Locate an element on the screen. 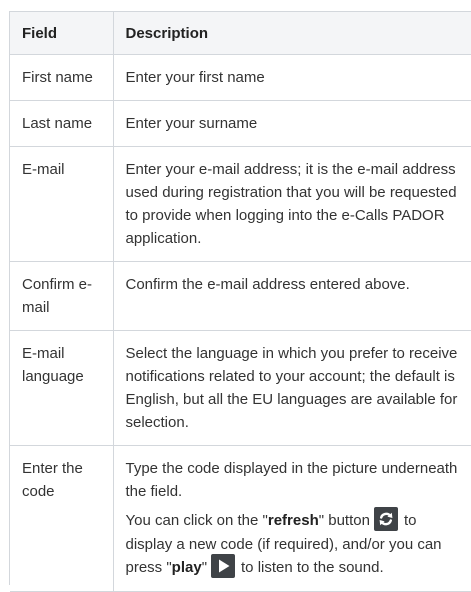 Image resolution: width=471 pixels, height=592 pixels. text-fragment: " is located at coordinates (204, 568).